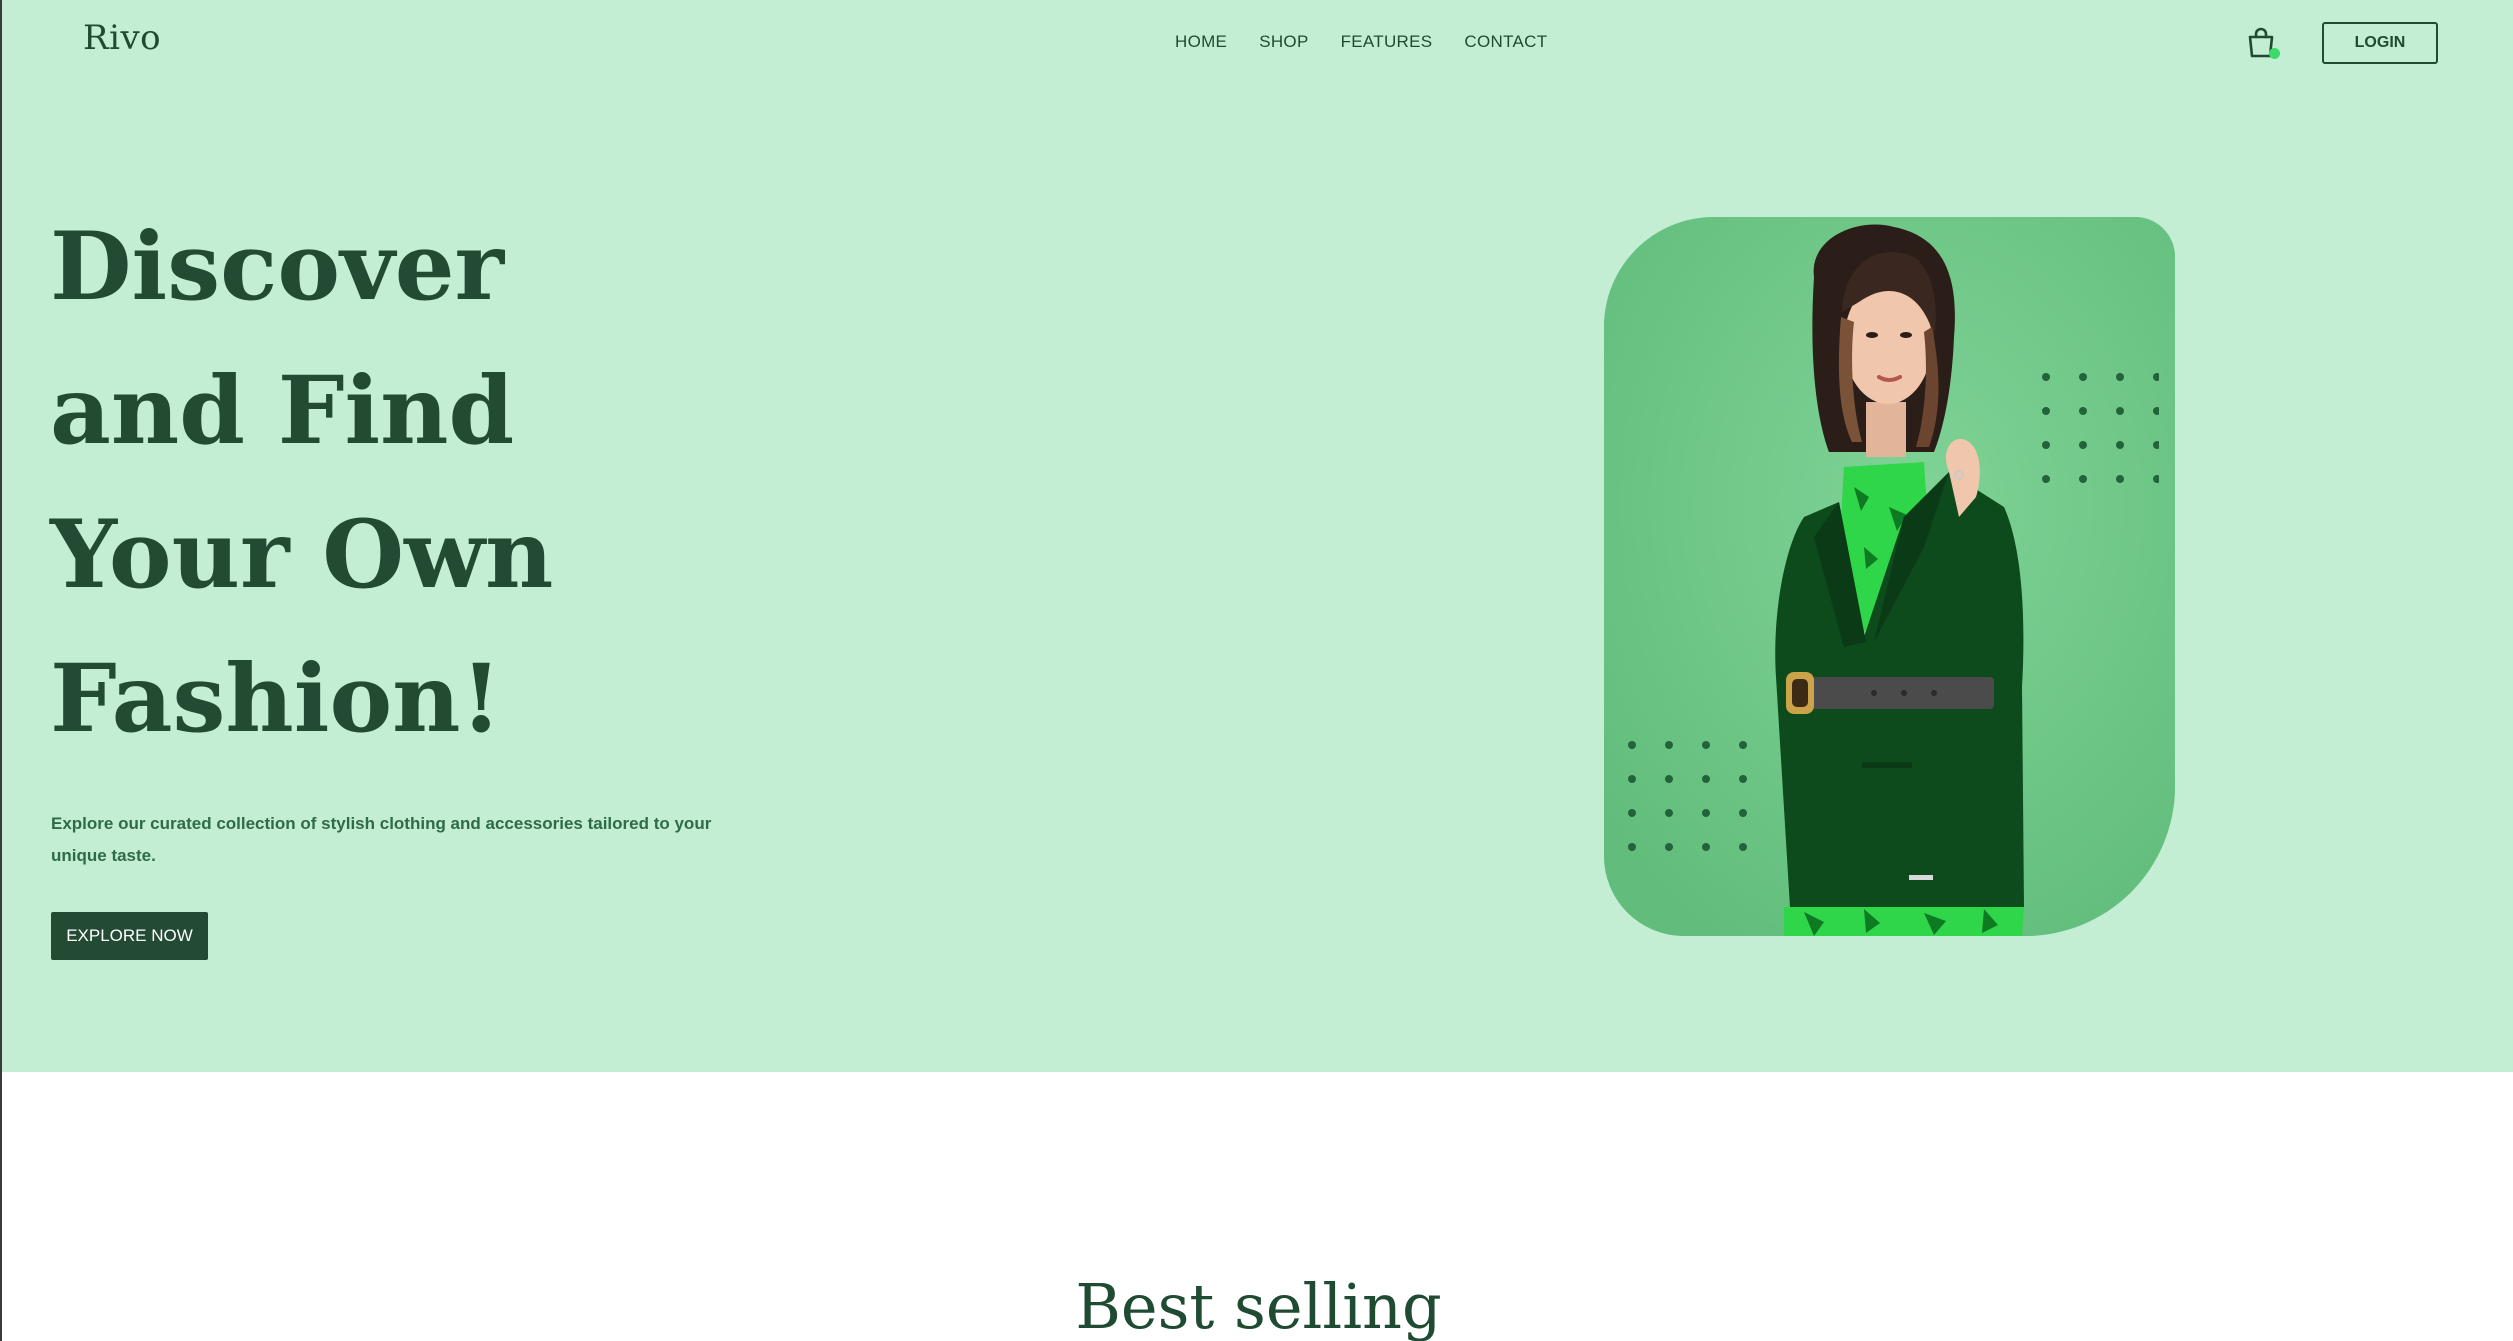 The image size is (2513, 1341). What do you see at coordinates (122, 38) in the screenshot?
I see `brand-logo: Rivo` at bounding box center [122, 38].